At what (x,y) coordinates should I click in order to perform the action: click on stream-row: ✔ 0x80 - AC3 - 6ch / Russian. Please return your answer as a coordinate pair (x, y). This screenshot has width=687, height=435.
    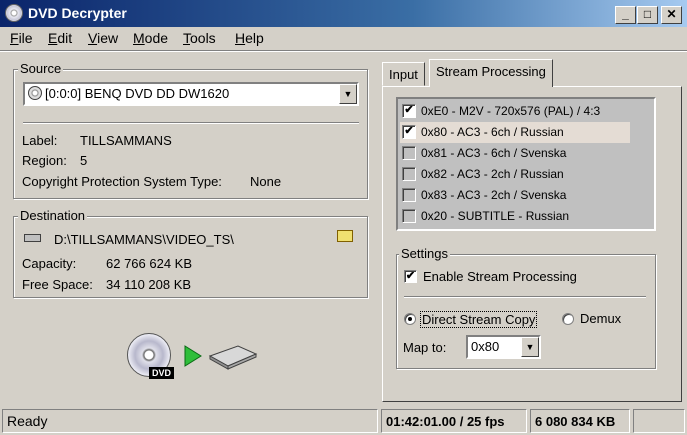
    Looking at the image, I should click on (515, 132).